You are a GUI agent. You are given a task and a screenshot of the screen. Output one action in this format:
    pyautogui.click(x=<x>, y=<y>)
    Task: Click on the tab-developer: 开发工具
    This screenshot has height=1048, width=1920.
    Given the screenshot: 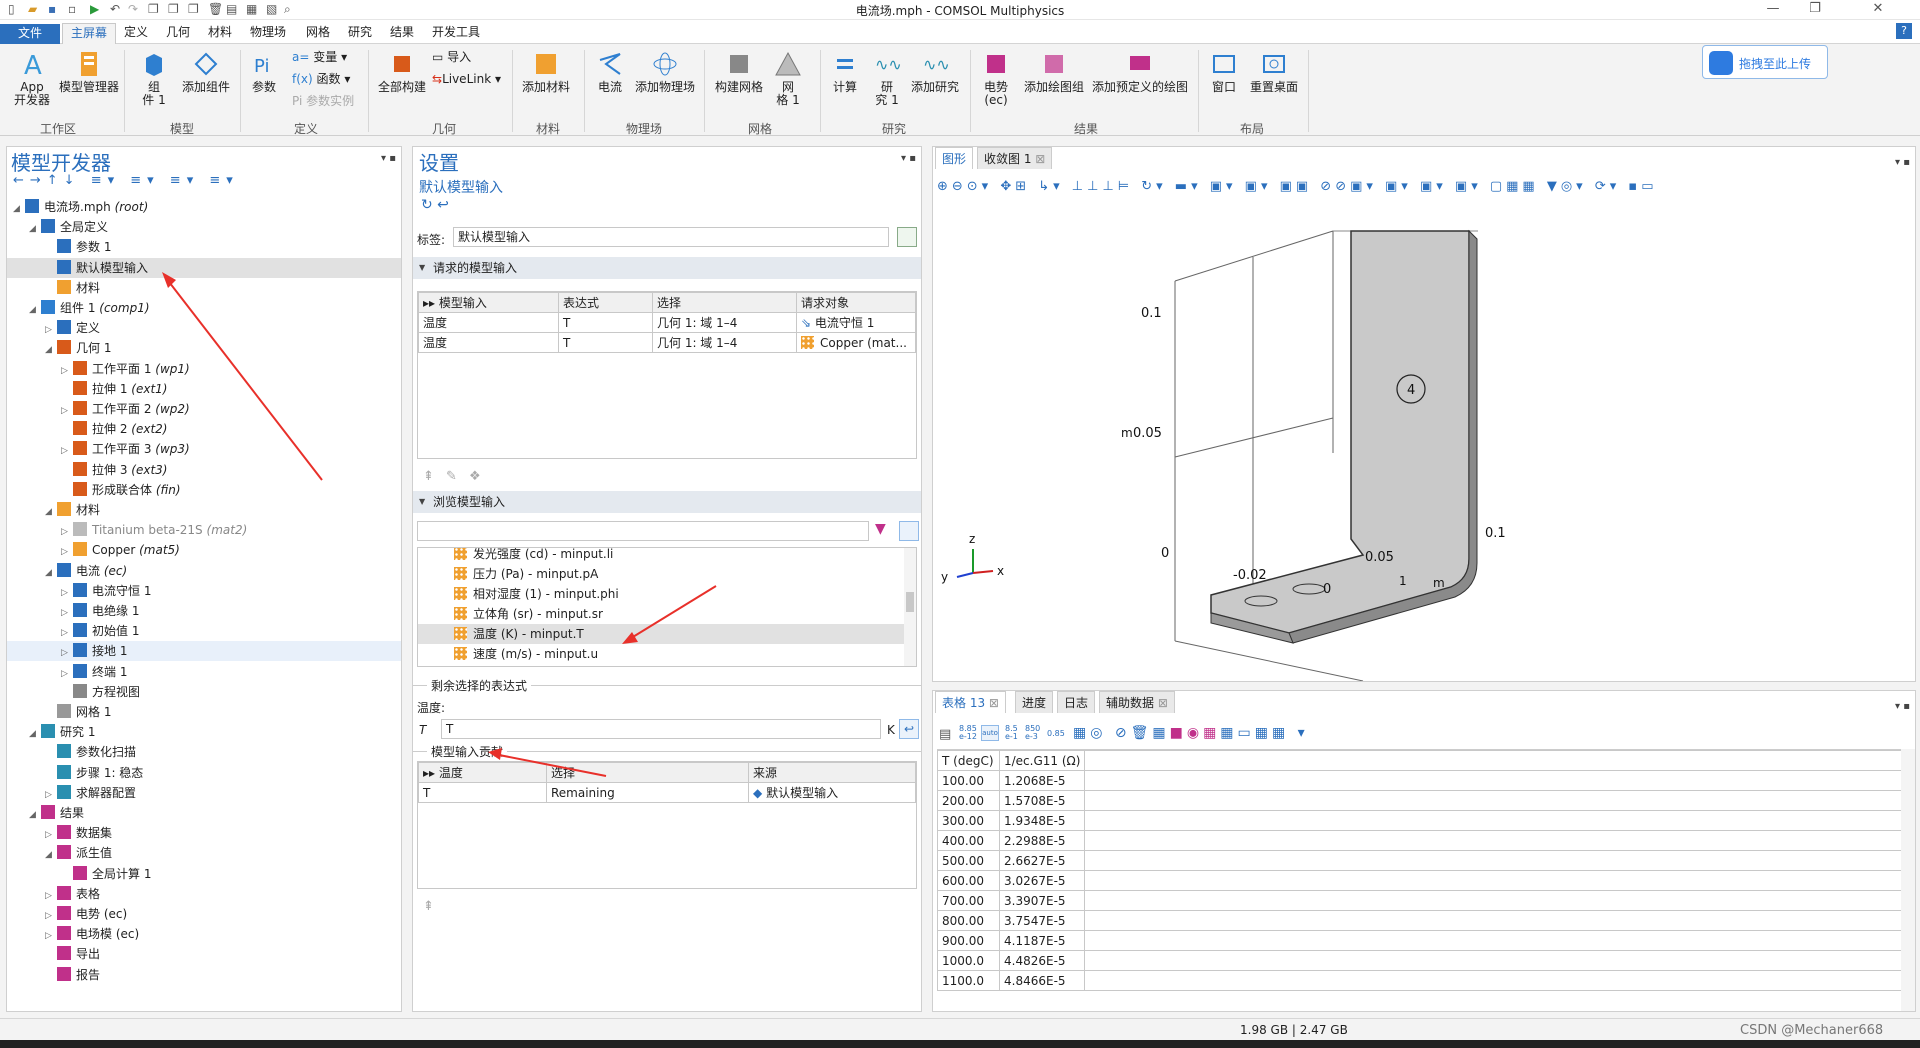 What is the action you would take?
    pyautogui.click(x=456, y=33)
    